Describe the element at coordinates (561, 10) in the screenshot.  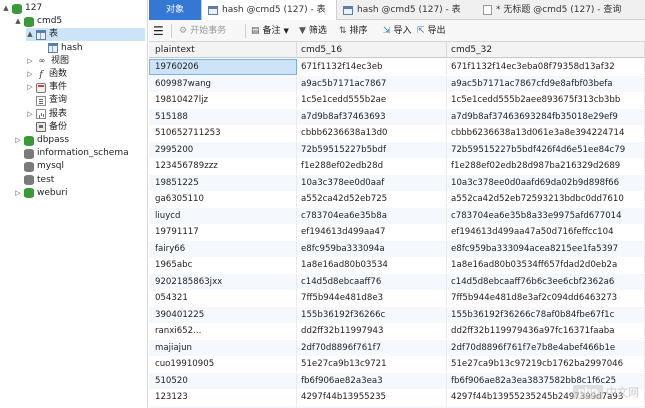
I see `tab-untitled-query: * 无标题 @cmd5 (127) - 查询` at that location.